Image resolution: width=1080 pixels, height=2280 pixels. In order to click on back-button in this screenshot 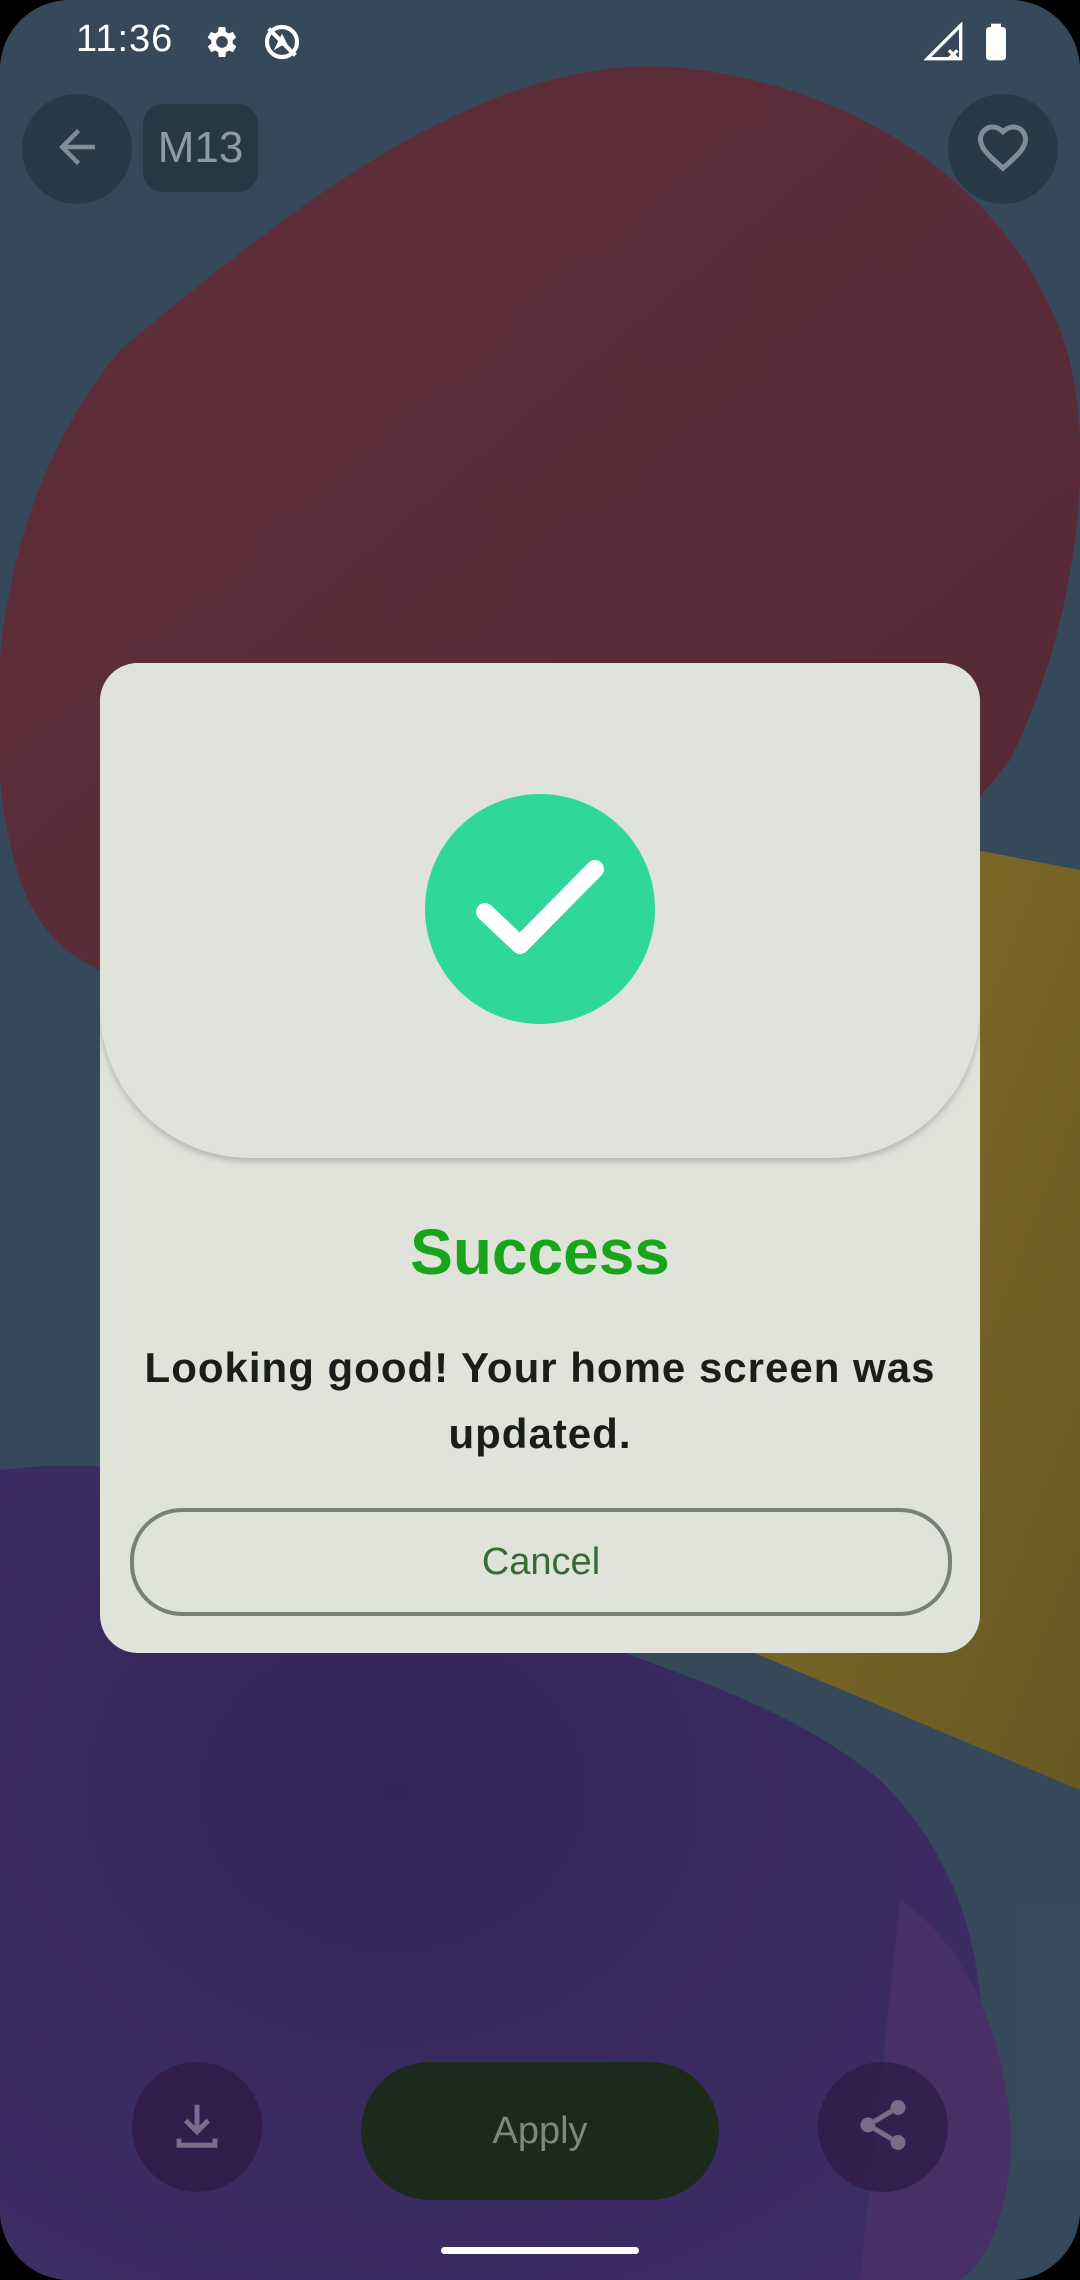, I will do `click(77, 149)`.